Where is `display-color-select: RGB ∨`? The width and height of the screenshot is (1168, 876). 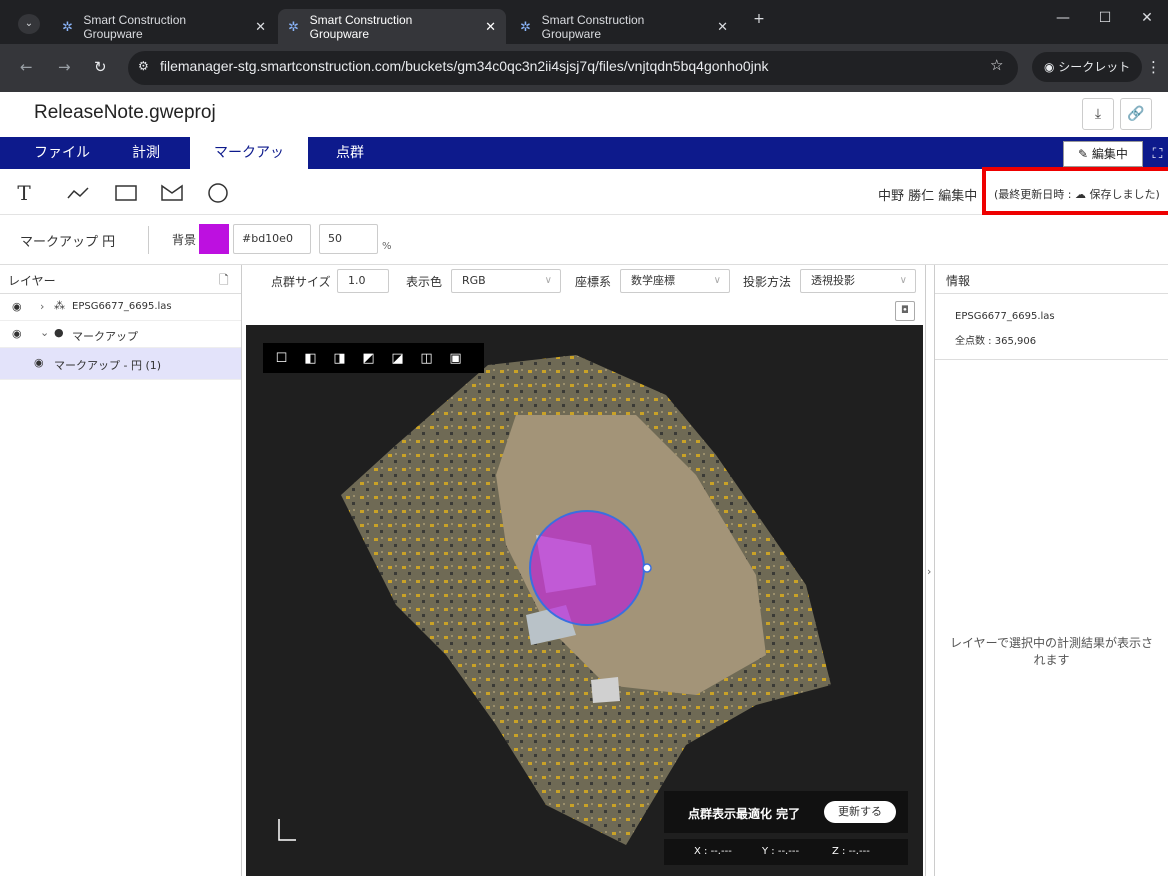
display-color-select: RGB ∨ is located at coordinates (506, 281).